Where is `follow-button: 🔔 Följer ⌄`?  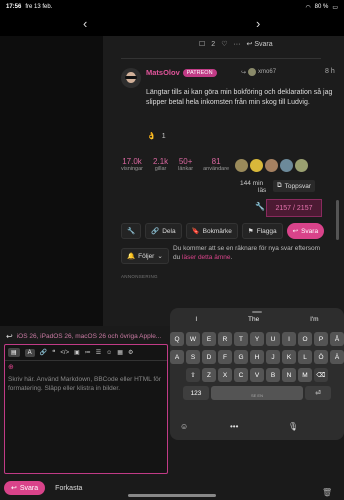
follow-button: 🔔 Följer ⌄ is located at coordinates (145, 256).